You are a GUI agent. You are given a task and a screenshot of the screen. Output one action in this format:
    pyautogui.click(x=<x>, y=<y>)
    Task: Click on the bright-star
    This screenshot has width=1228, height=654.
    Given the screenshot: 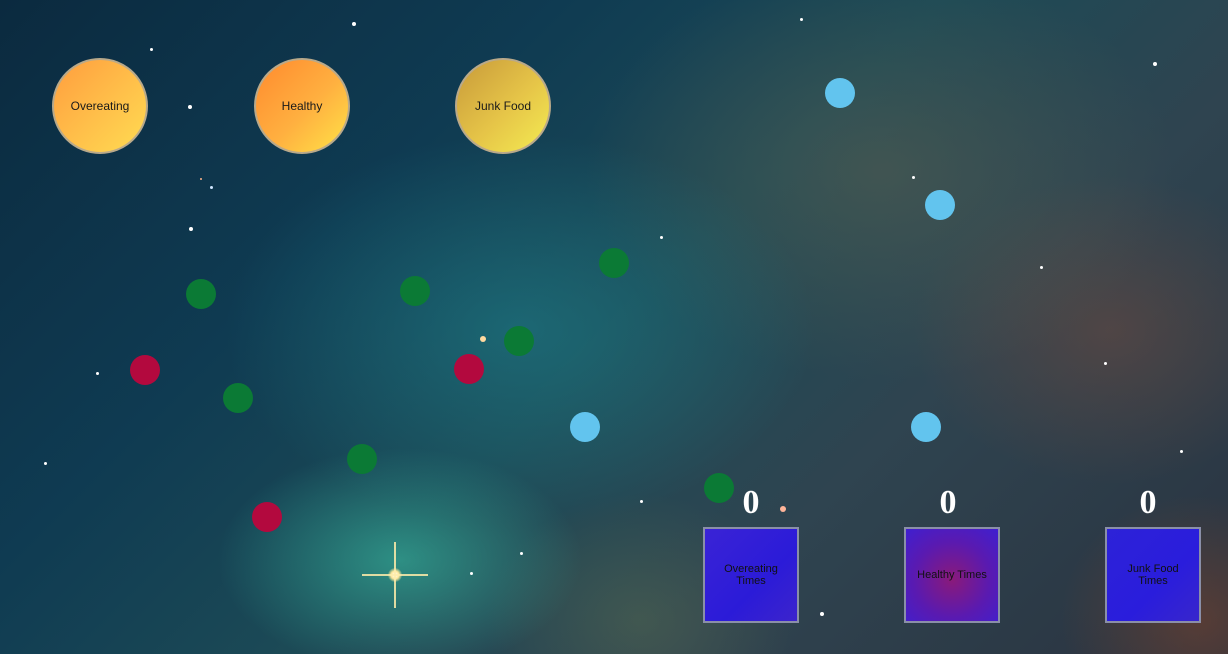 What is the action you would take?
    pyautogui.click(x=395, y=575)
    